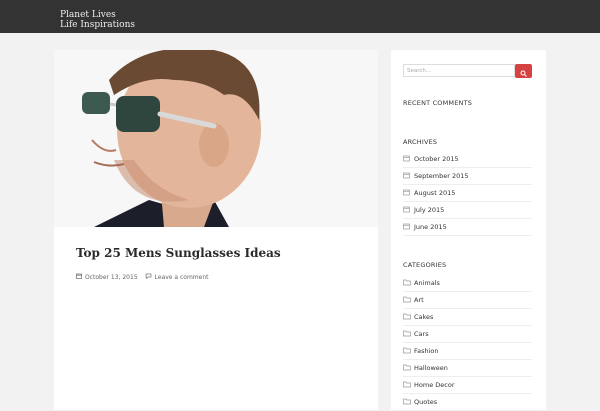 This screenshot has height=411, width=600. What do you see at coordinates (467, 351) in the screenshot?
I see `category-item: Fashion` at bounding box center [467, 351].